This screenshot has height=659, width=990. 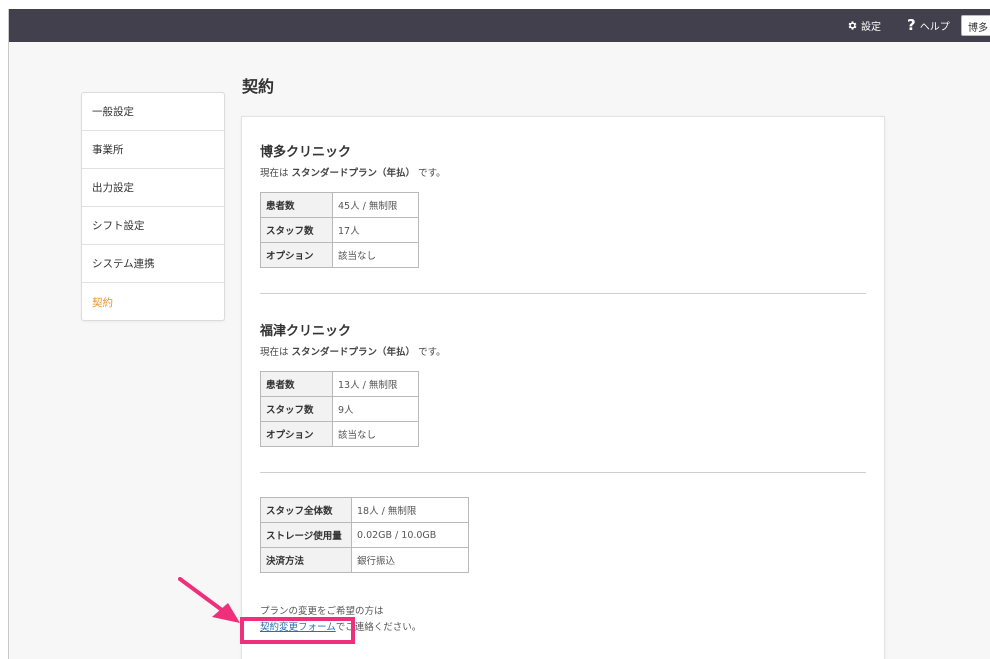 What do you see at coordinates (306, 152) in the screenshot?
I see `clinic-name: 博多クリニック` at bounding box center [306, 152].